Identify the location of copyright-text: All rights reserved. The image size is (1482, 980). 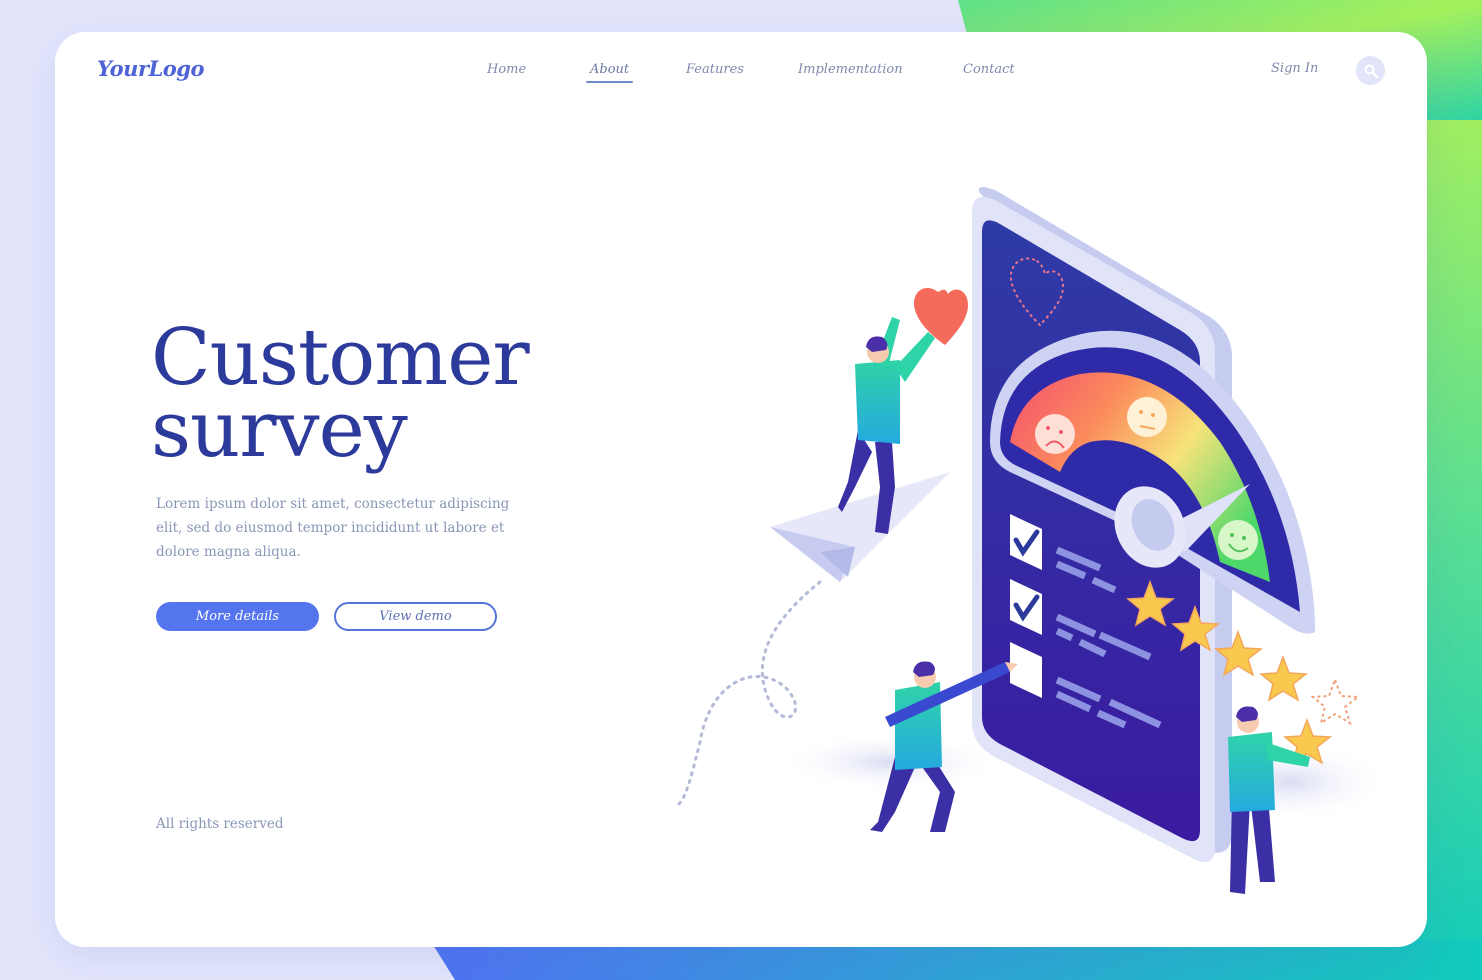
(220, 824).